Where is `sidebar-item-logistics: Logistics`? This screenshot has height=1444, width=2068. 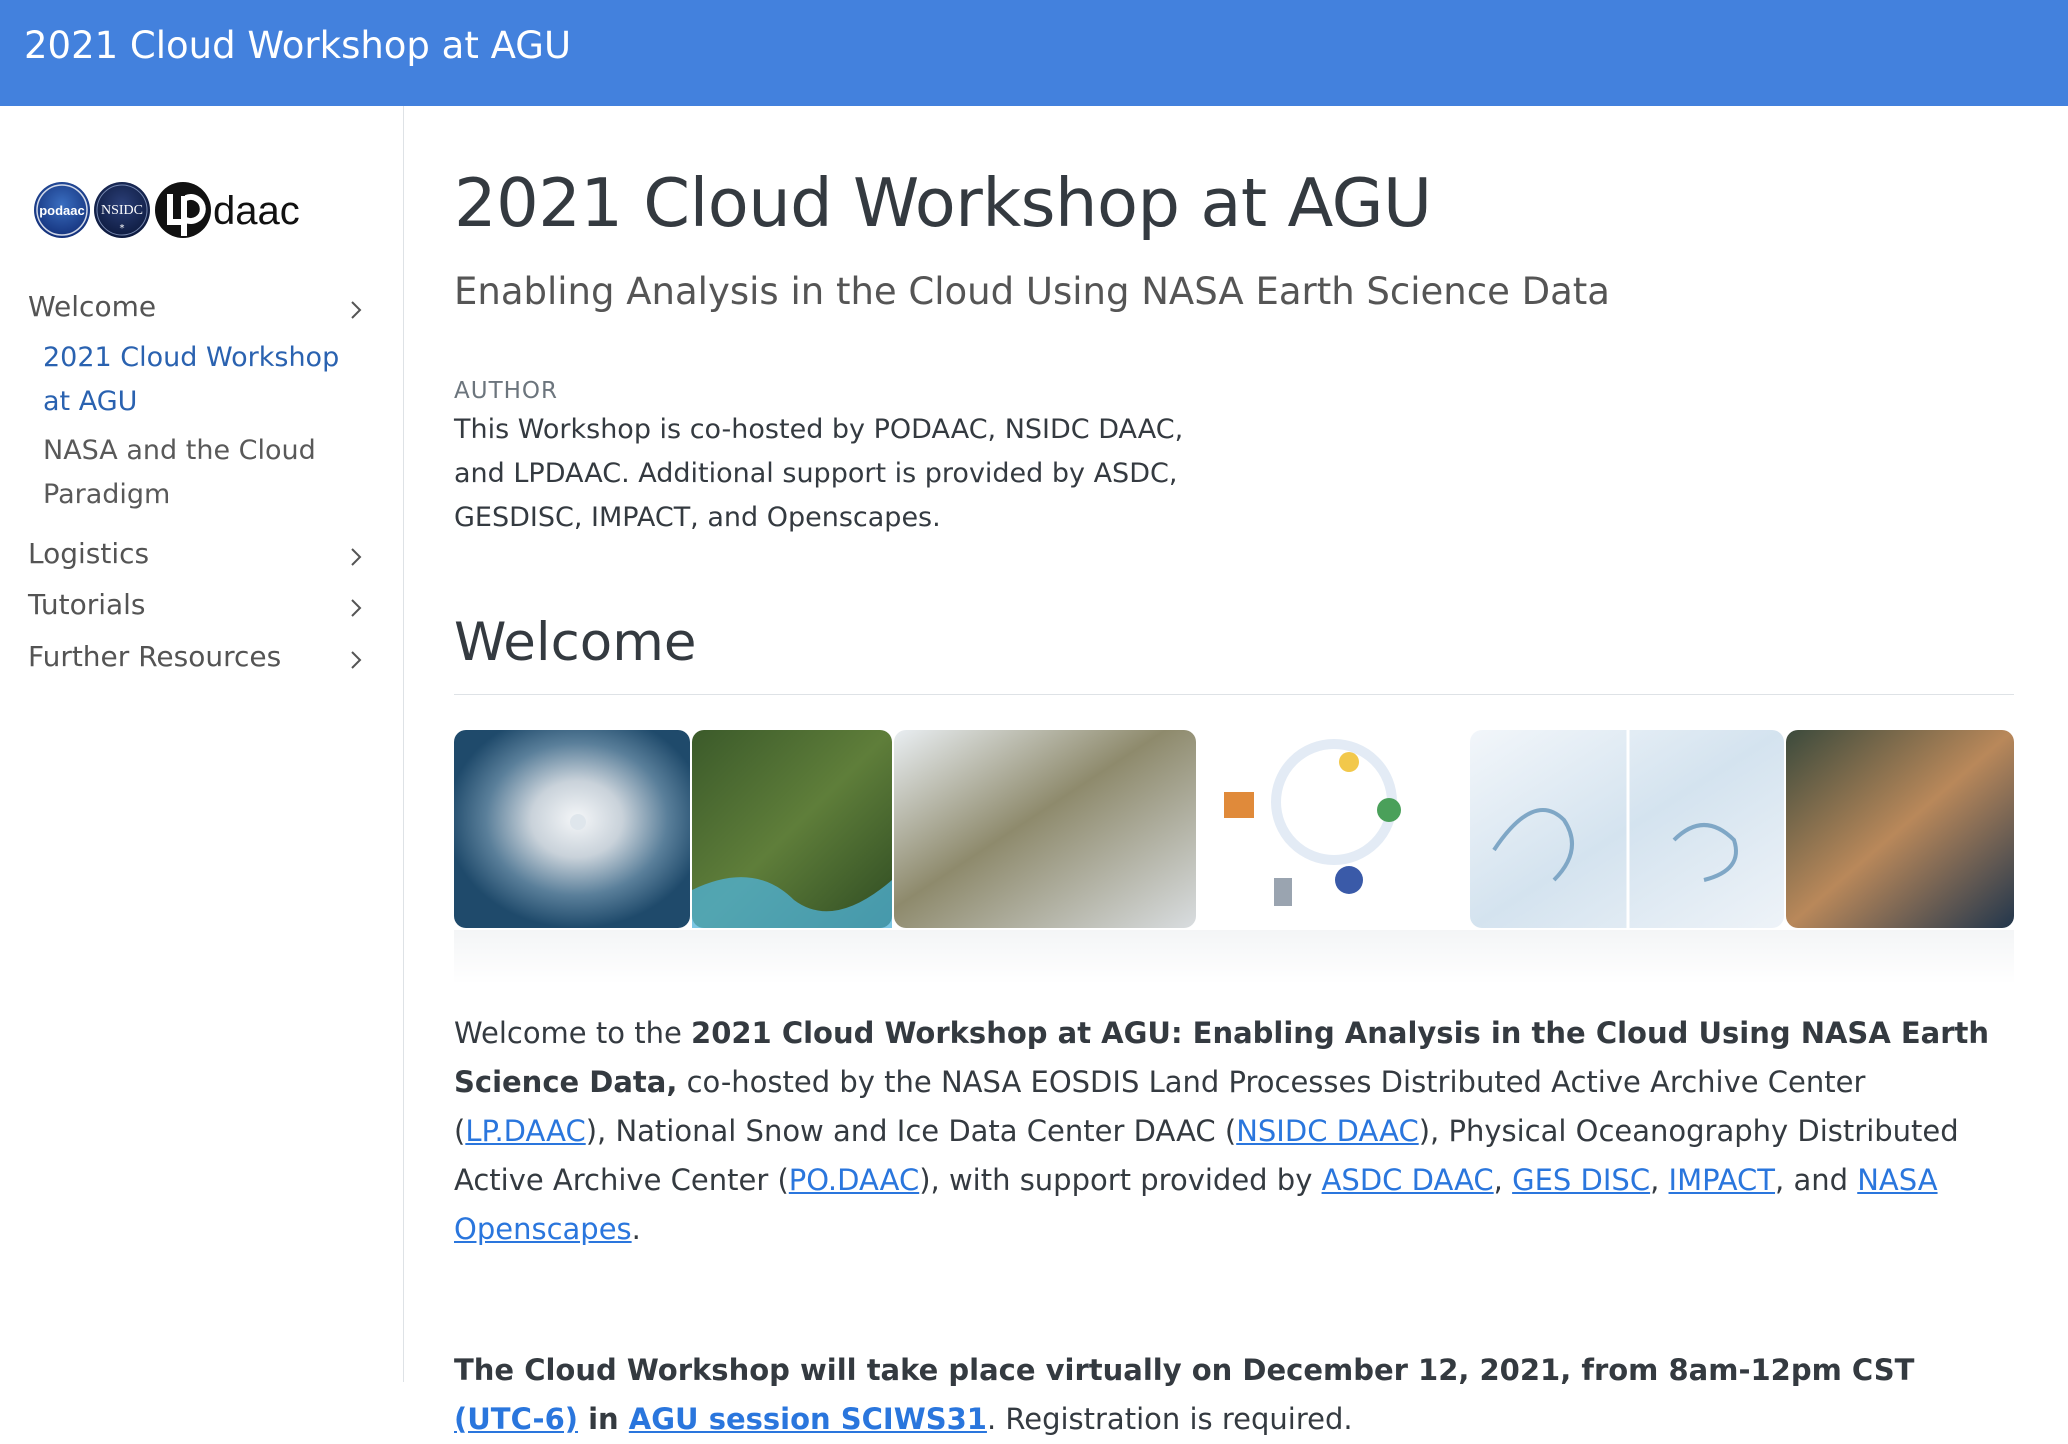
sidebar-item-logistics: Logistics is located at coordinates (204, 553).